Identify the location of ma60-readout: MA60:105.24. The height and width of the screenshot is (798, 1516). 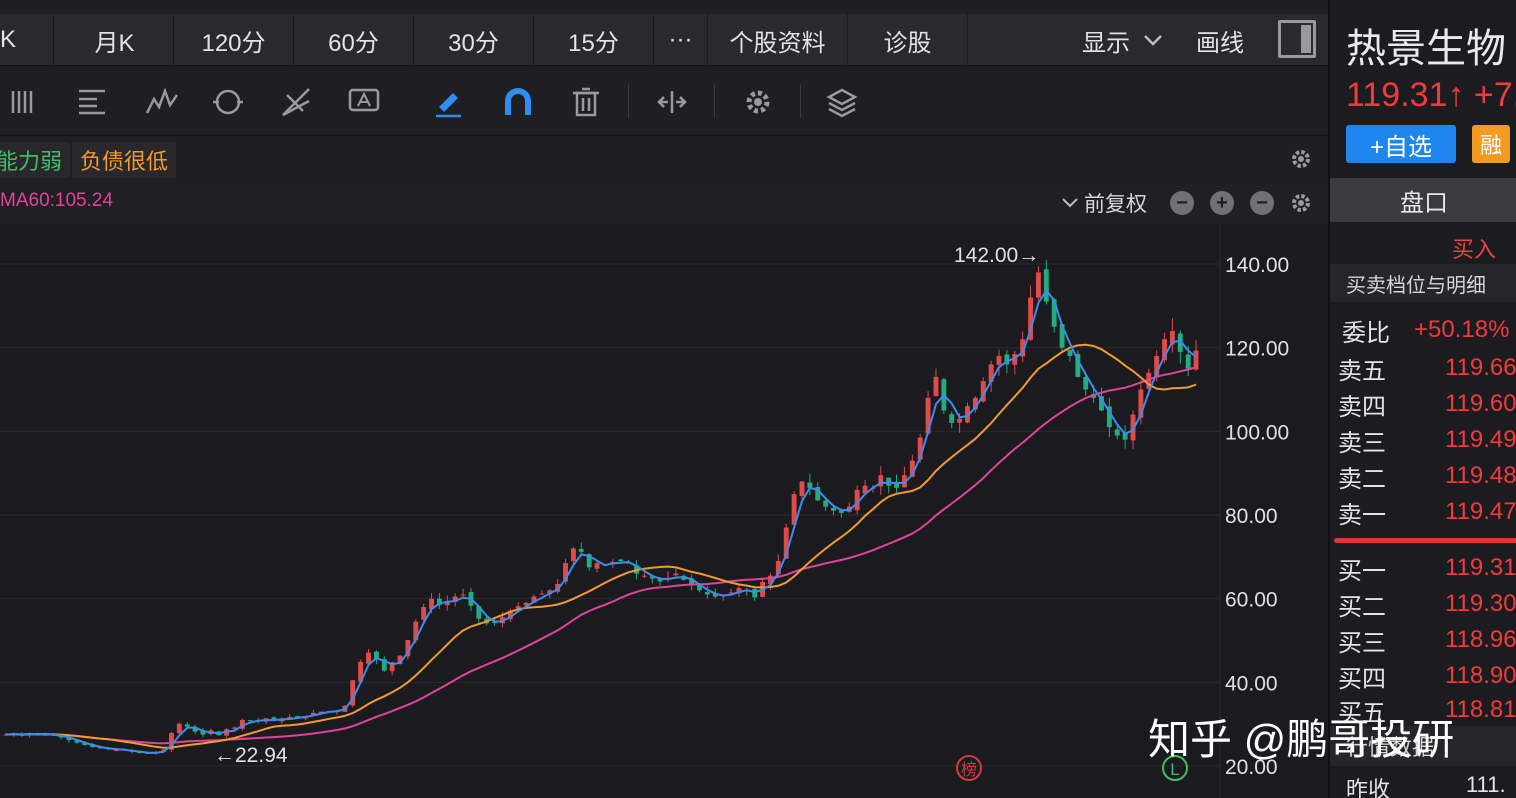
(57, 200).